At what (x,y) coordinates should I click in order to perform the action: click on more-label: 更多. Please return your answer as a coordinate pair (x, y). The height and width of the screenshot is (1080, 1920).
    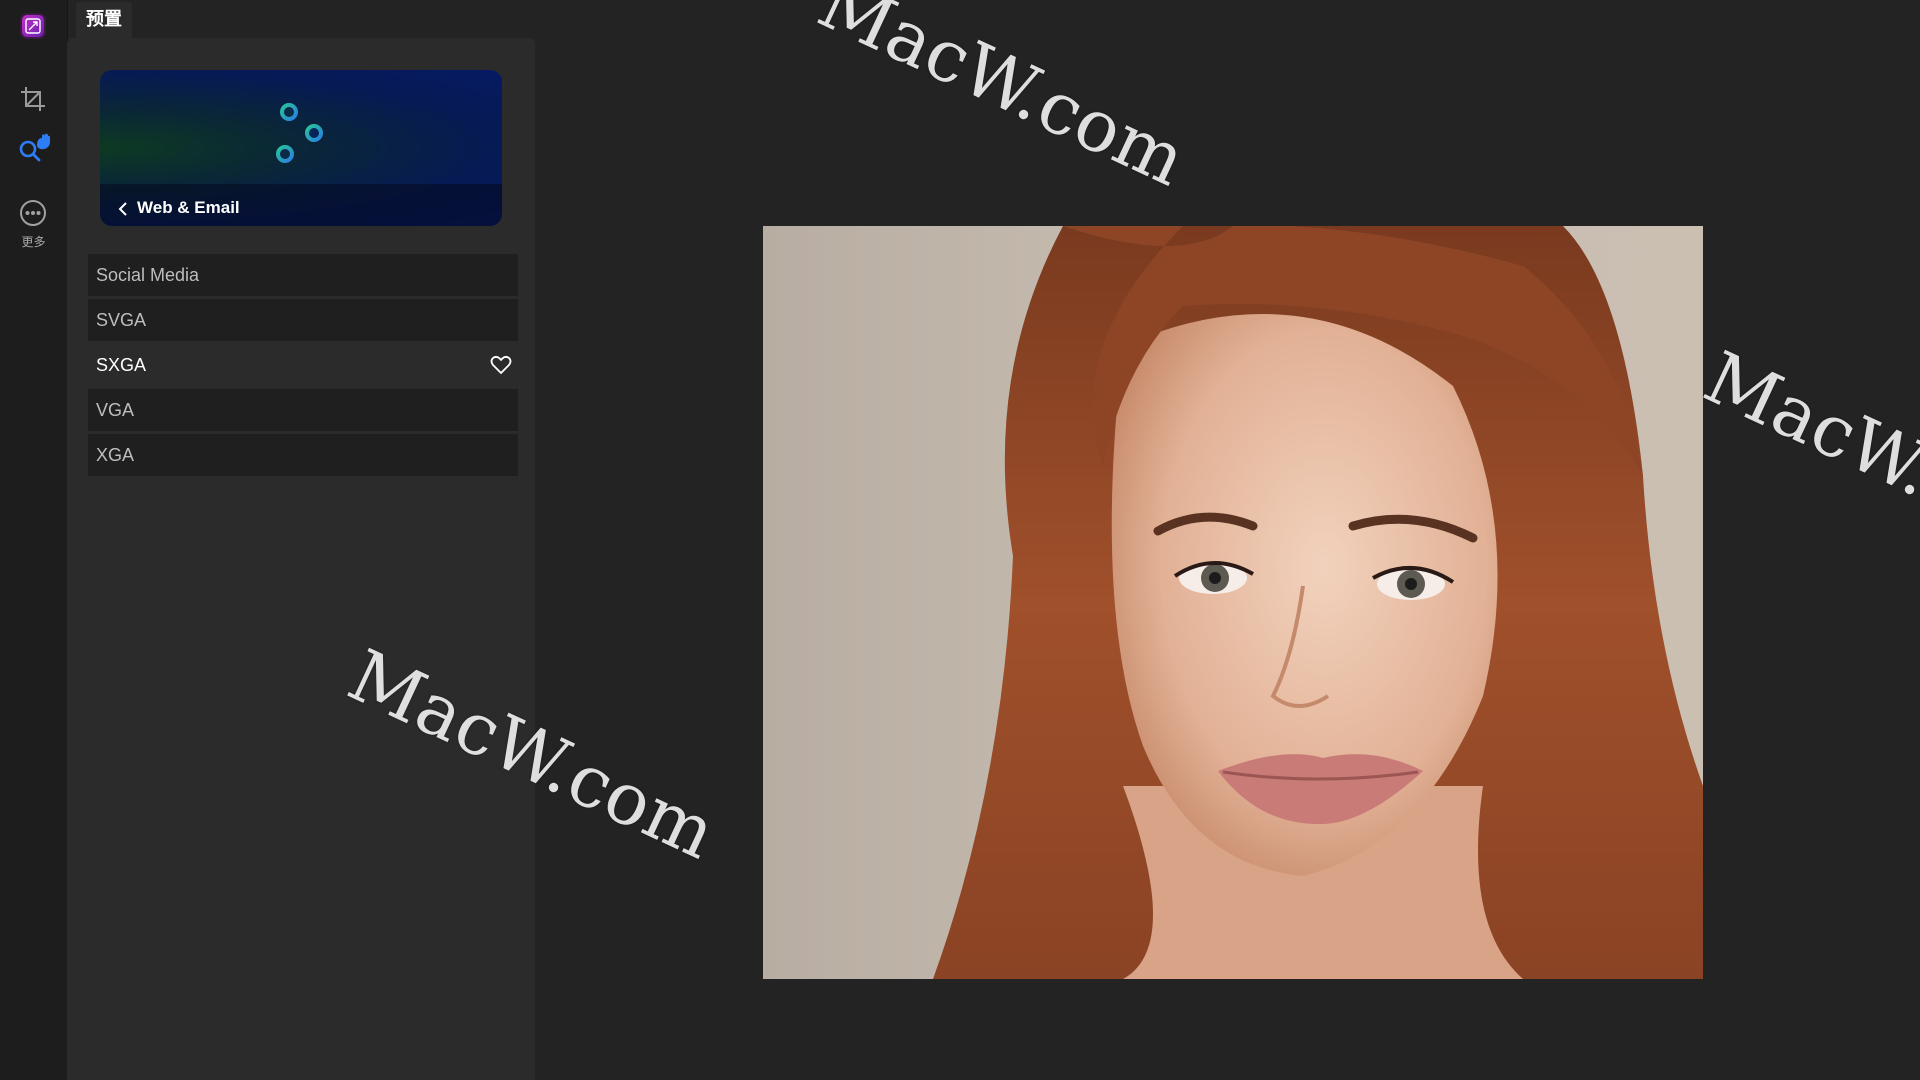
    Looking at the image, I should click on (33, 241).